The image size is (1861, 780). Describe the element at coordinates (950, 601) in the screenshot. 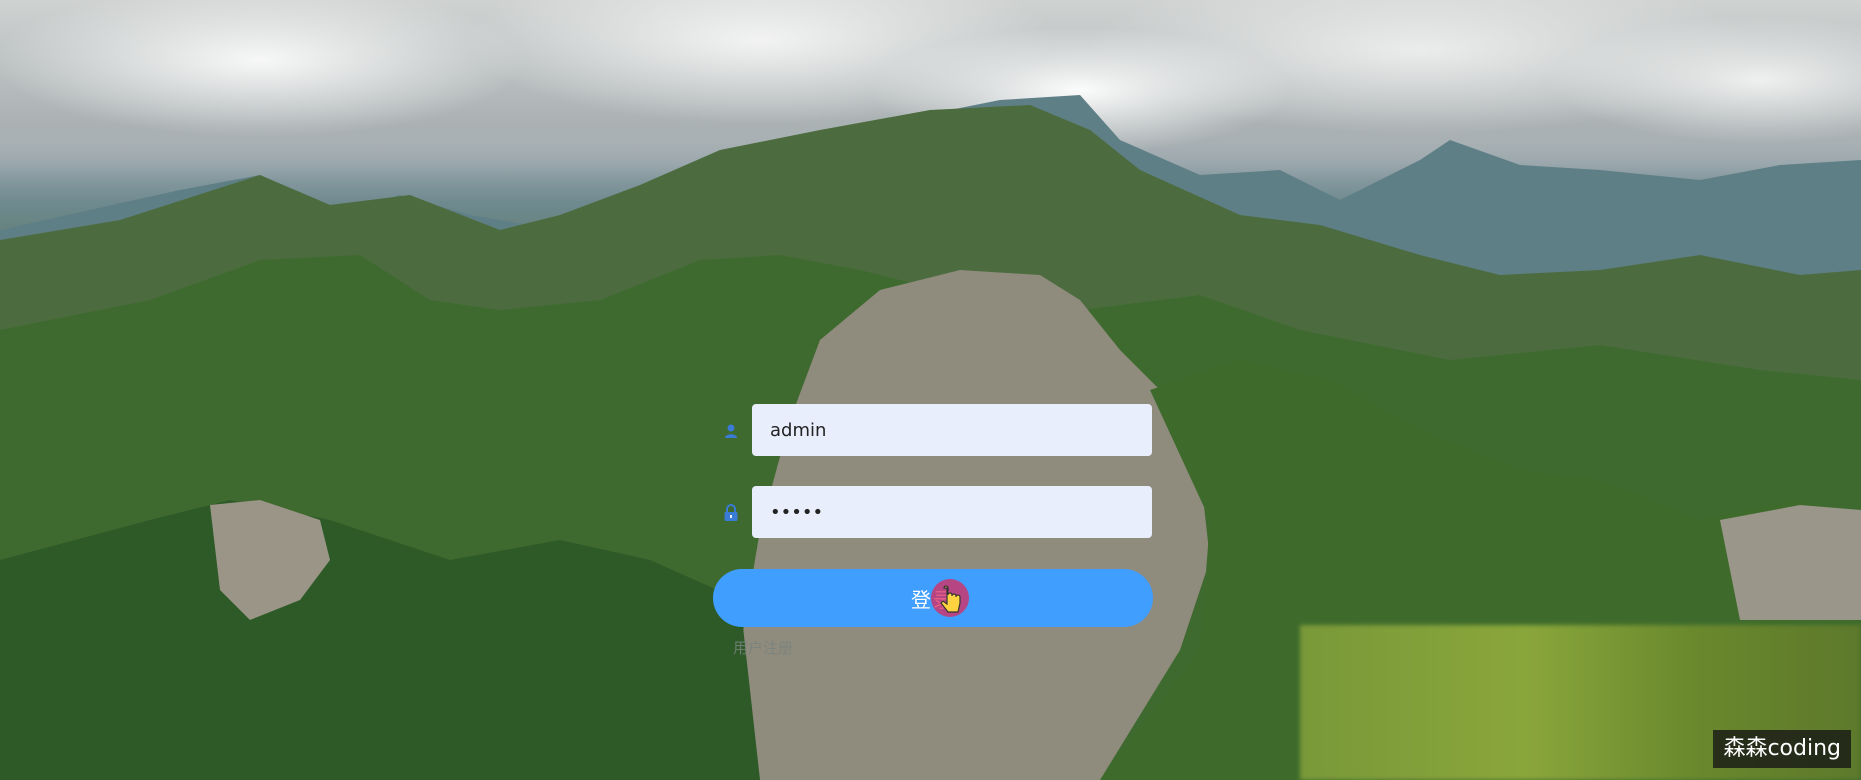

I see `hand-pointer-icon` at that location.